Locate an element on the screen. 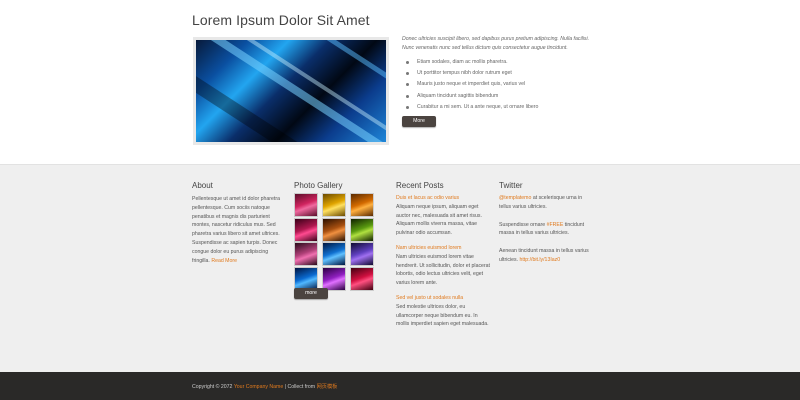 The width and height of the screenshot is (800, 400). page-title: Lorem Ipsum Dolor Sit Amet is located at coordinates (281, 20).